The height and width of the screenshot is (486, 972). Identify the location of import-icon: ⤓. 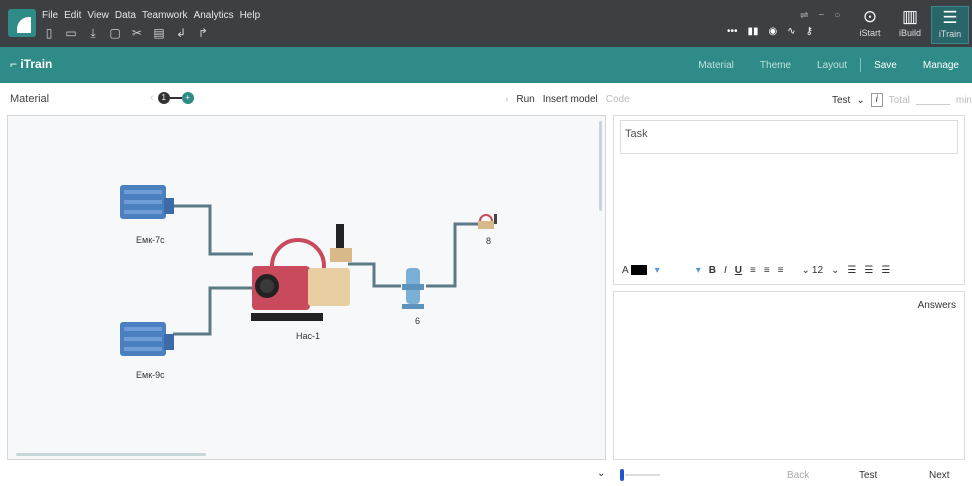
(93, 33).